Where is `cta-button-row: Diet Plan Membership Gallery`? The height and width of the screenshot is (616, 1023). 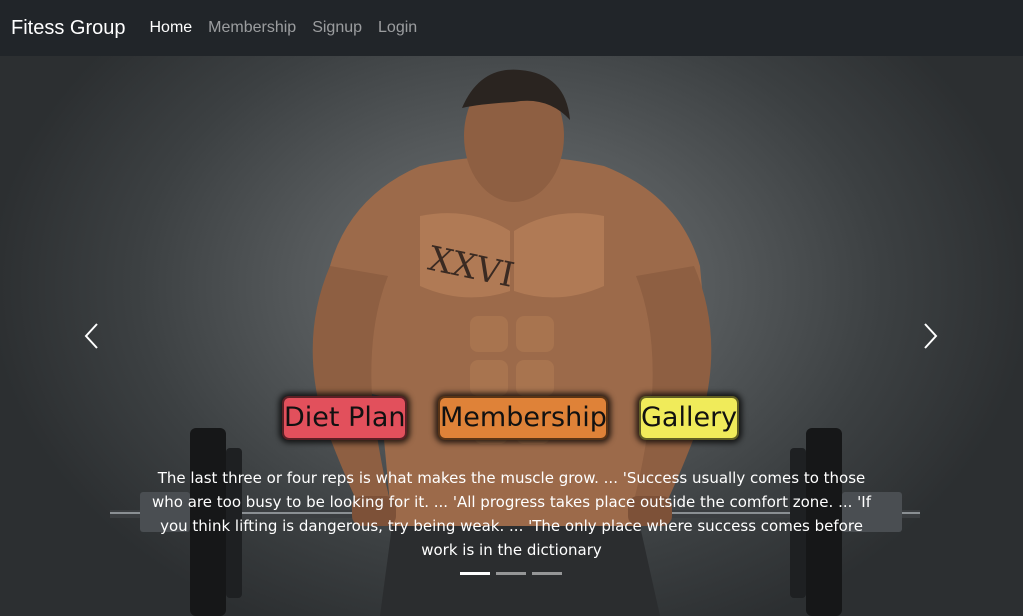 cta-button-row: Diet Plan Membership Gallery is located at coordinates (511, 419).